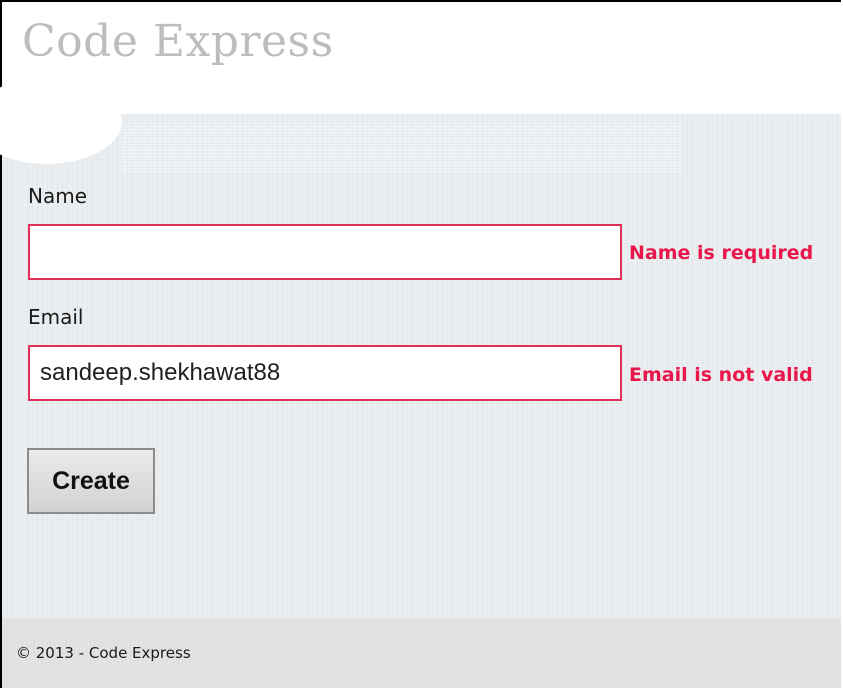 The height and width of the screenshot is (688, 843). Describe the element at coordinates (178, 41) in the screenshot. I see `site-title: Code Express` at that location.